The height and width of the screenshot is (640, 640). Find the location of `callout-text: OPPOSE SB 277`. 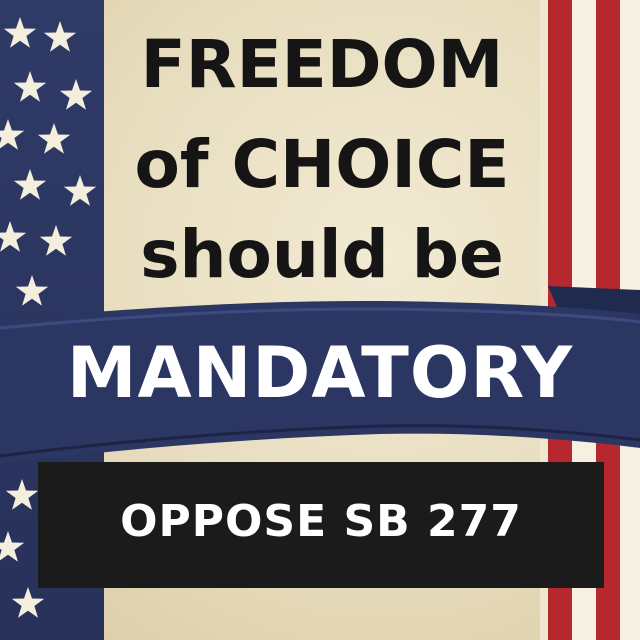

callout-text: OPPOSE SB 277 is located at coordinates (321, 521).